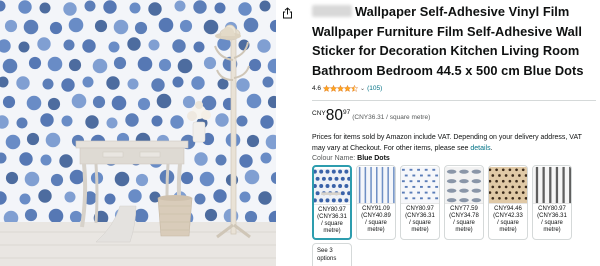  What do you see at coordinates (327, 259) in the screenshot?
I see `see-more-line2: options` at bounding box center [327, 259].